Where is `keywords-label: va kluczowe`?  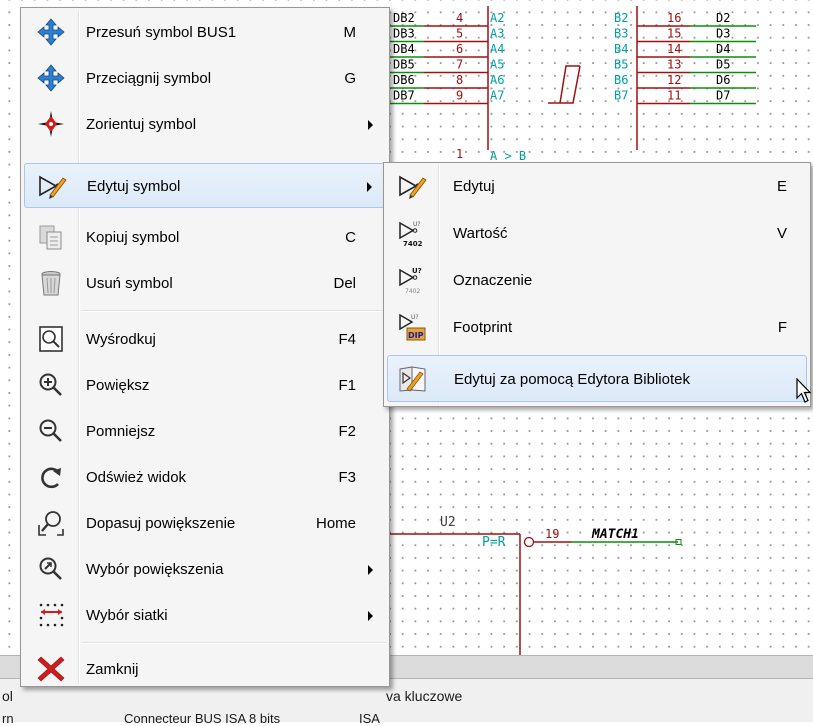
keywords-label: va kluczowe is located at coordinates (424, 696).